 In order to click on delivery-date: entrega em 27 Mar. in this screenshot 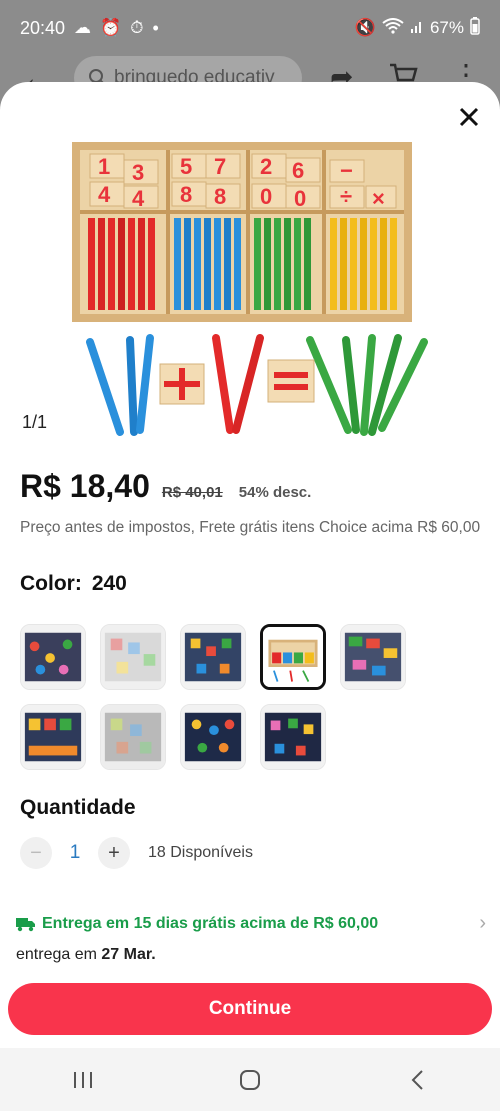, I will do `click(86, 955)`.